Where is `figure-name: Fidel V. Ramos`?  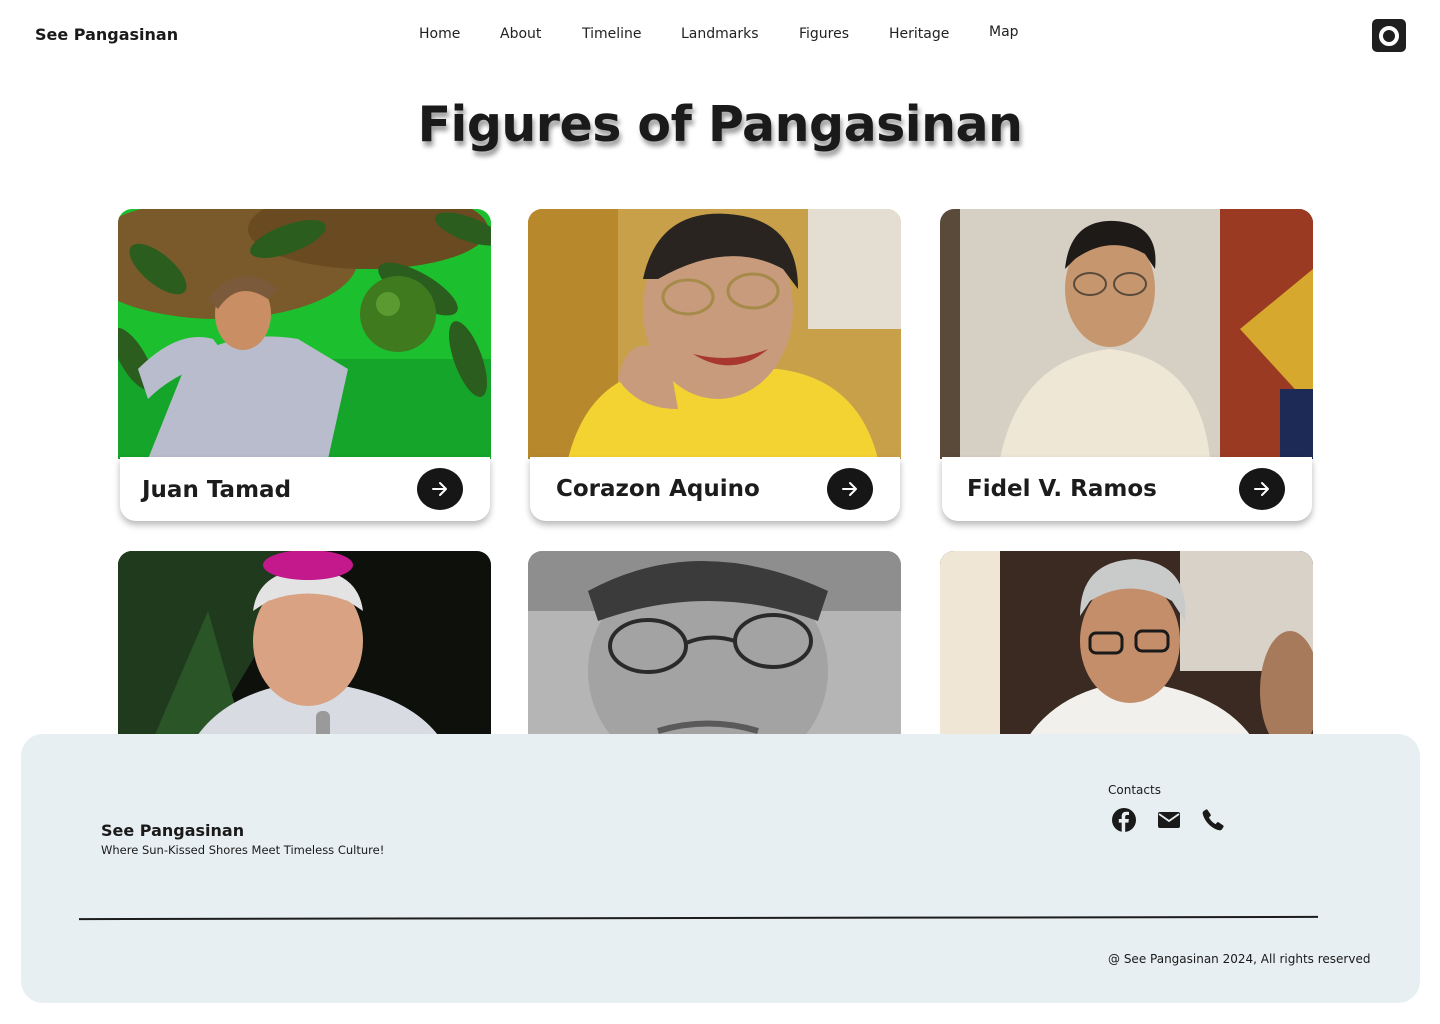
figure-name: Fidel V. Ramos is located at coordinates (1062, 489).